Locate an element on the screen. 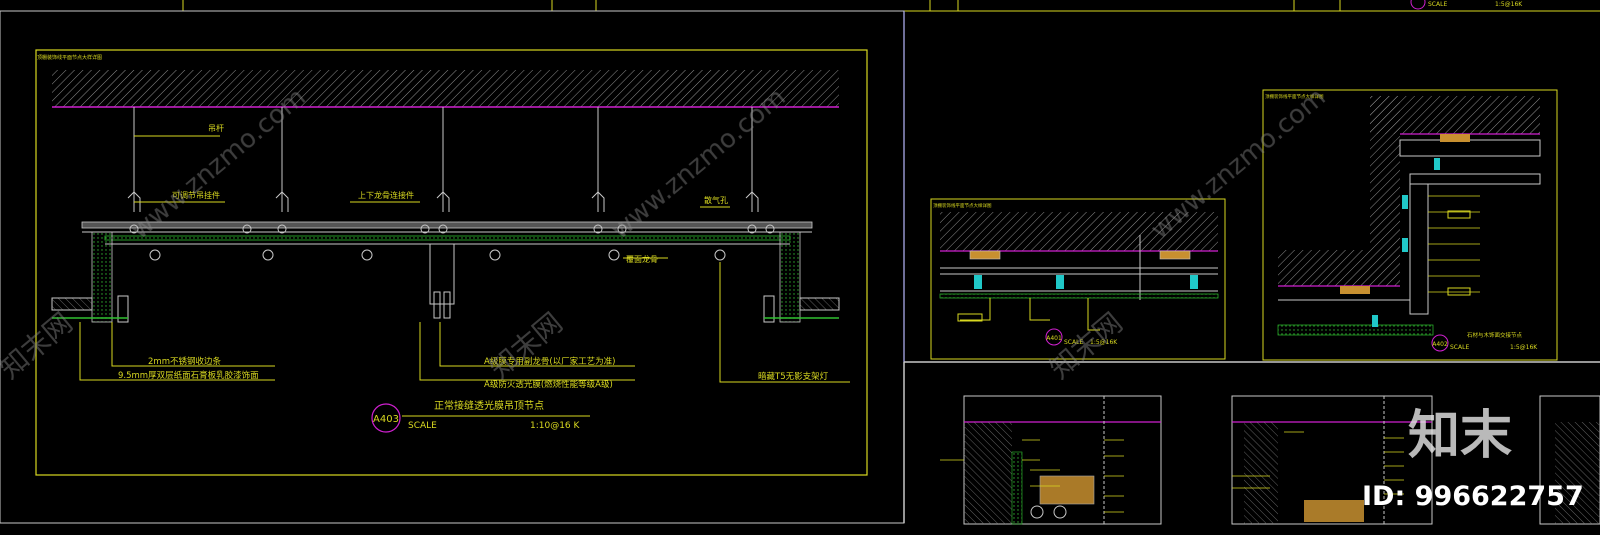  detail-tag: A403 is located at coordinates (386, 419).